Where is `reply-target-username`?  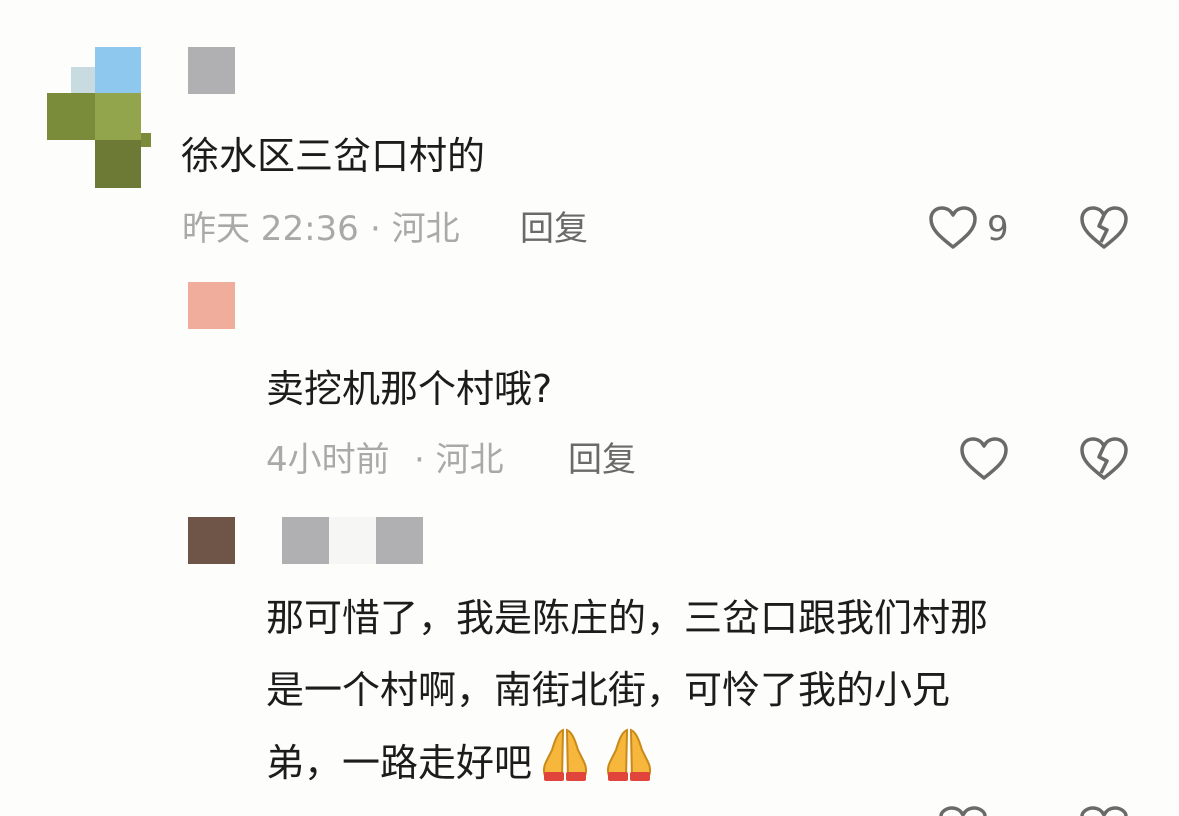 reply-target-username is located at coordinates (399, 540).